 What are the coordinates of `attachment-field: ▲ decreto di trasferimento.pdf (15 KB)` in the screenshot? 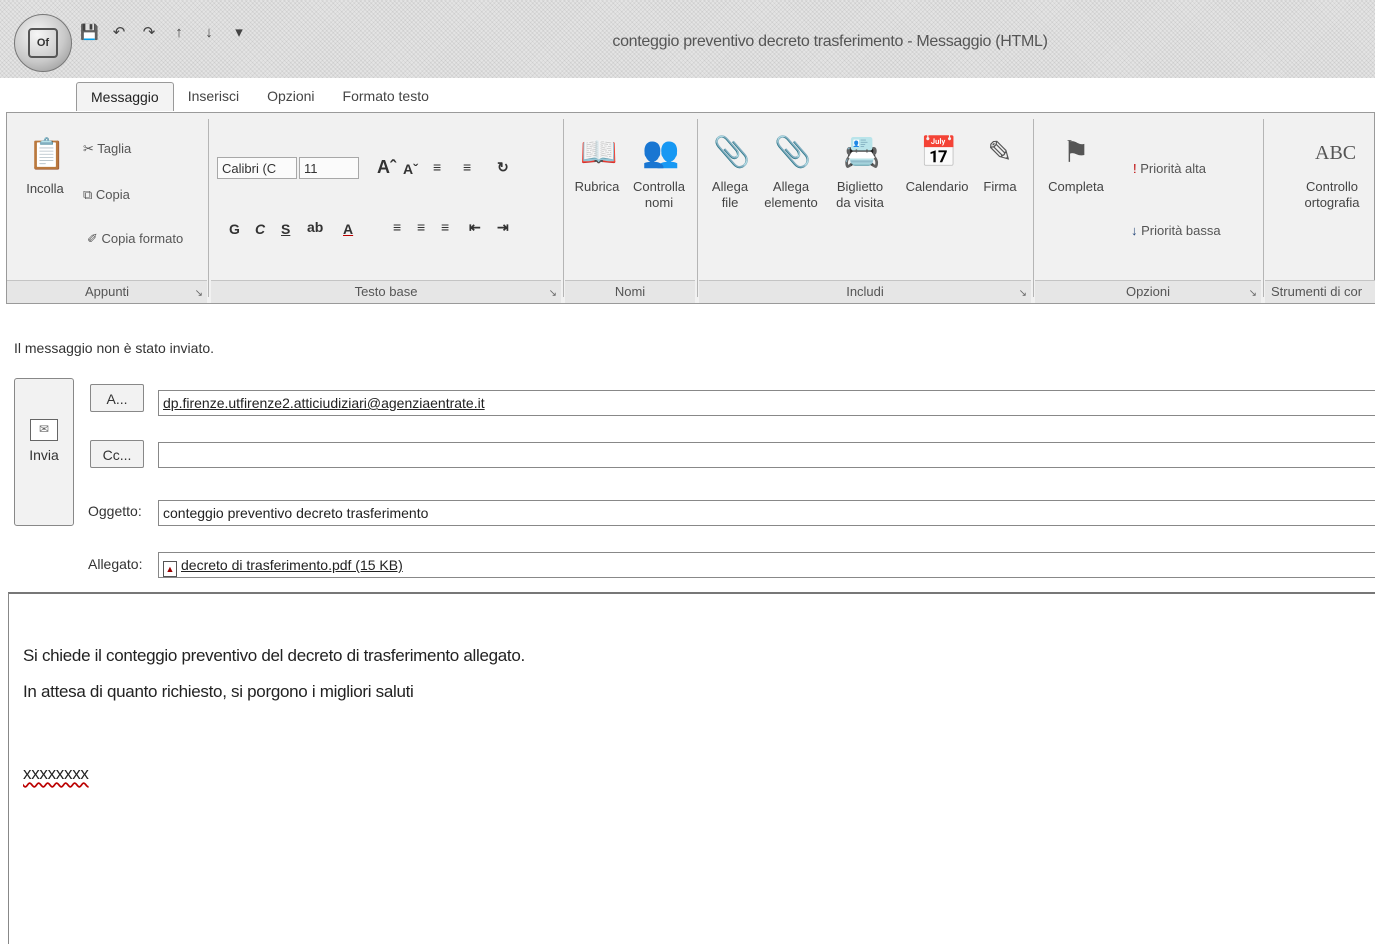 It's located at (766, 565).